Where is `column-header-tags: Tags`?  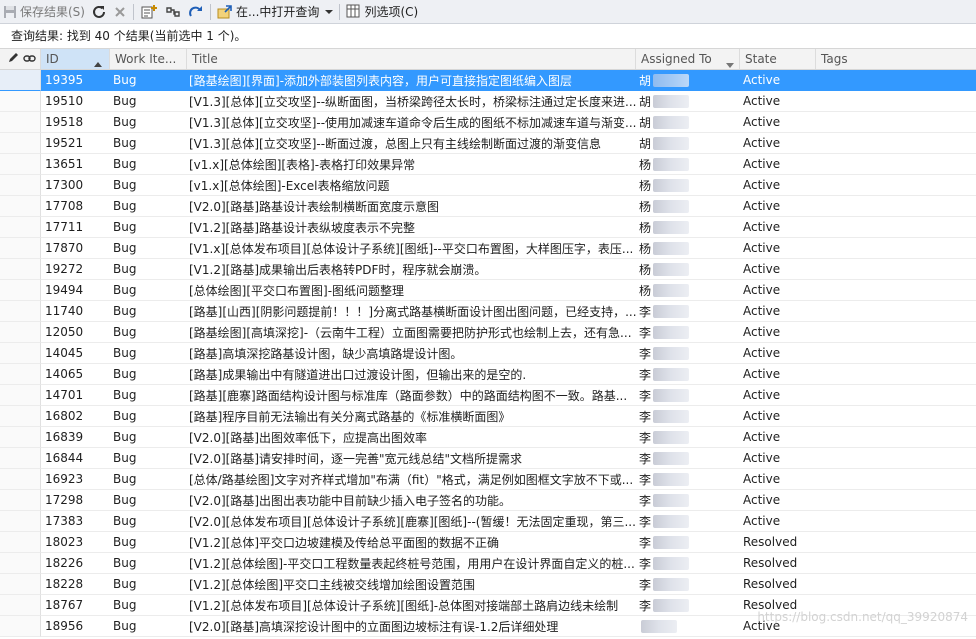
column-header-tags: Tags is located at coordinates (896, 59).